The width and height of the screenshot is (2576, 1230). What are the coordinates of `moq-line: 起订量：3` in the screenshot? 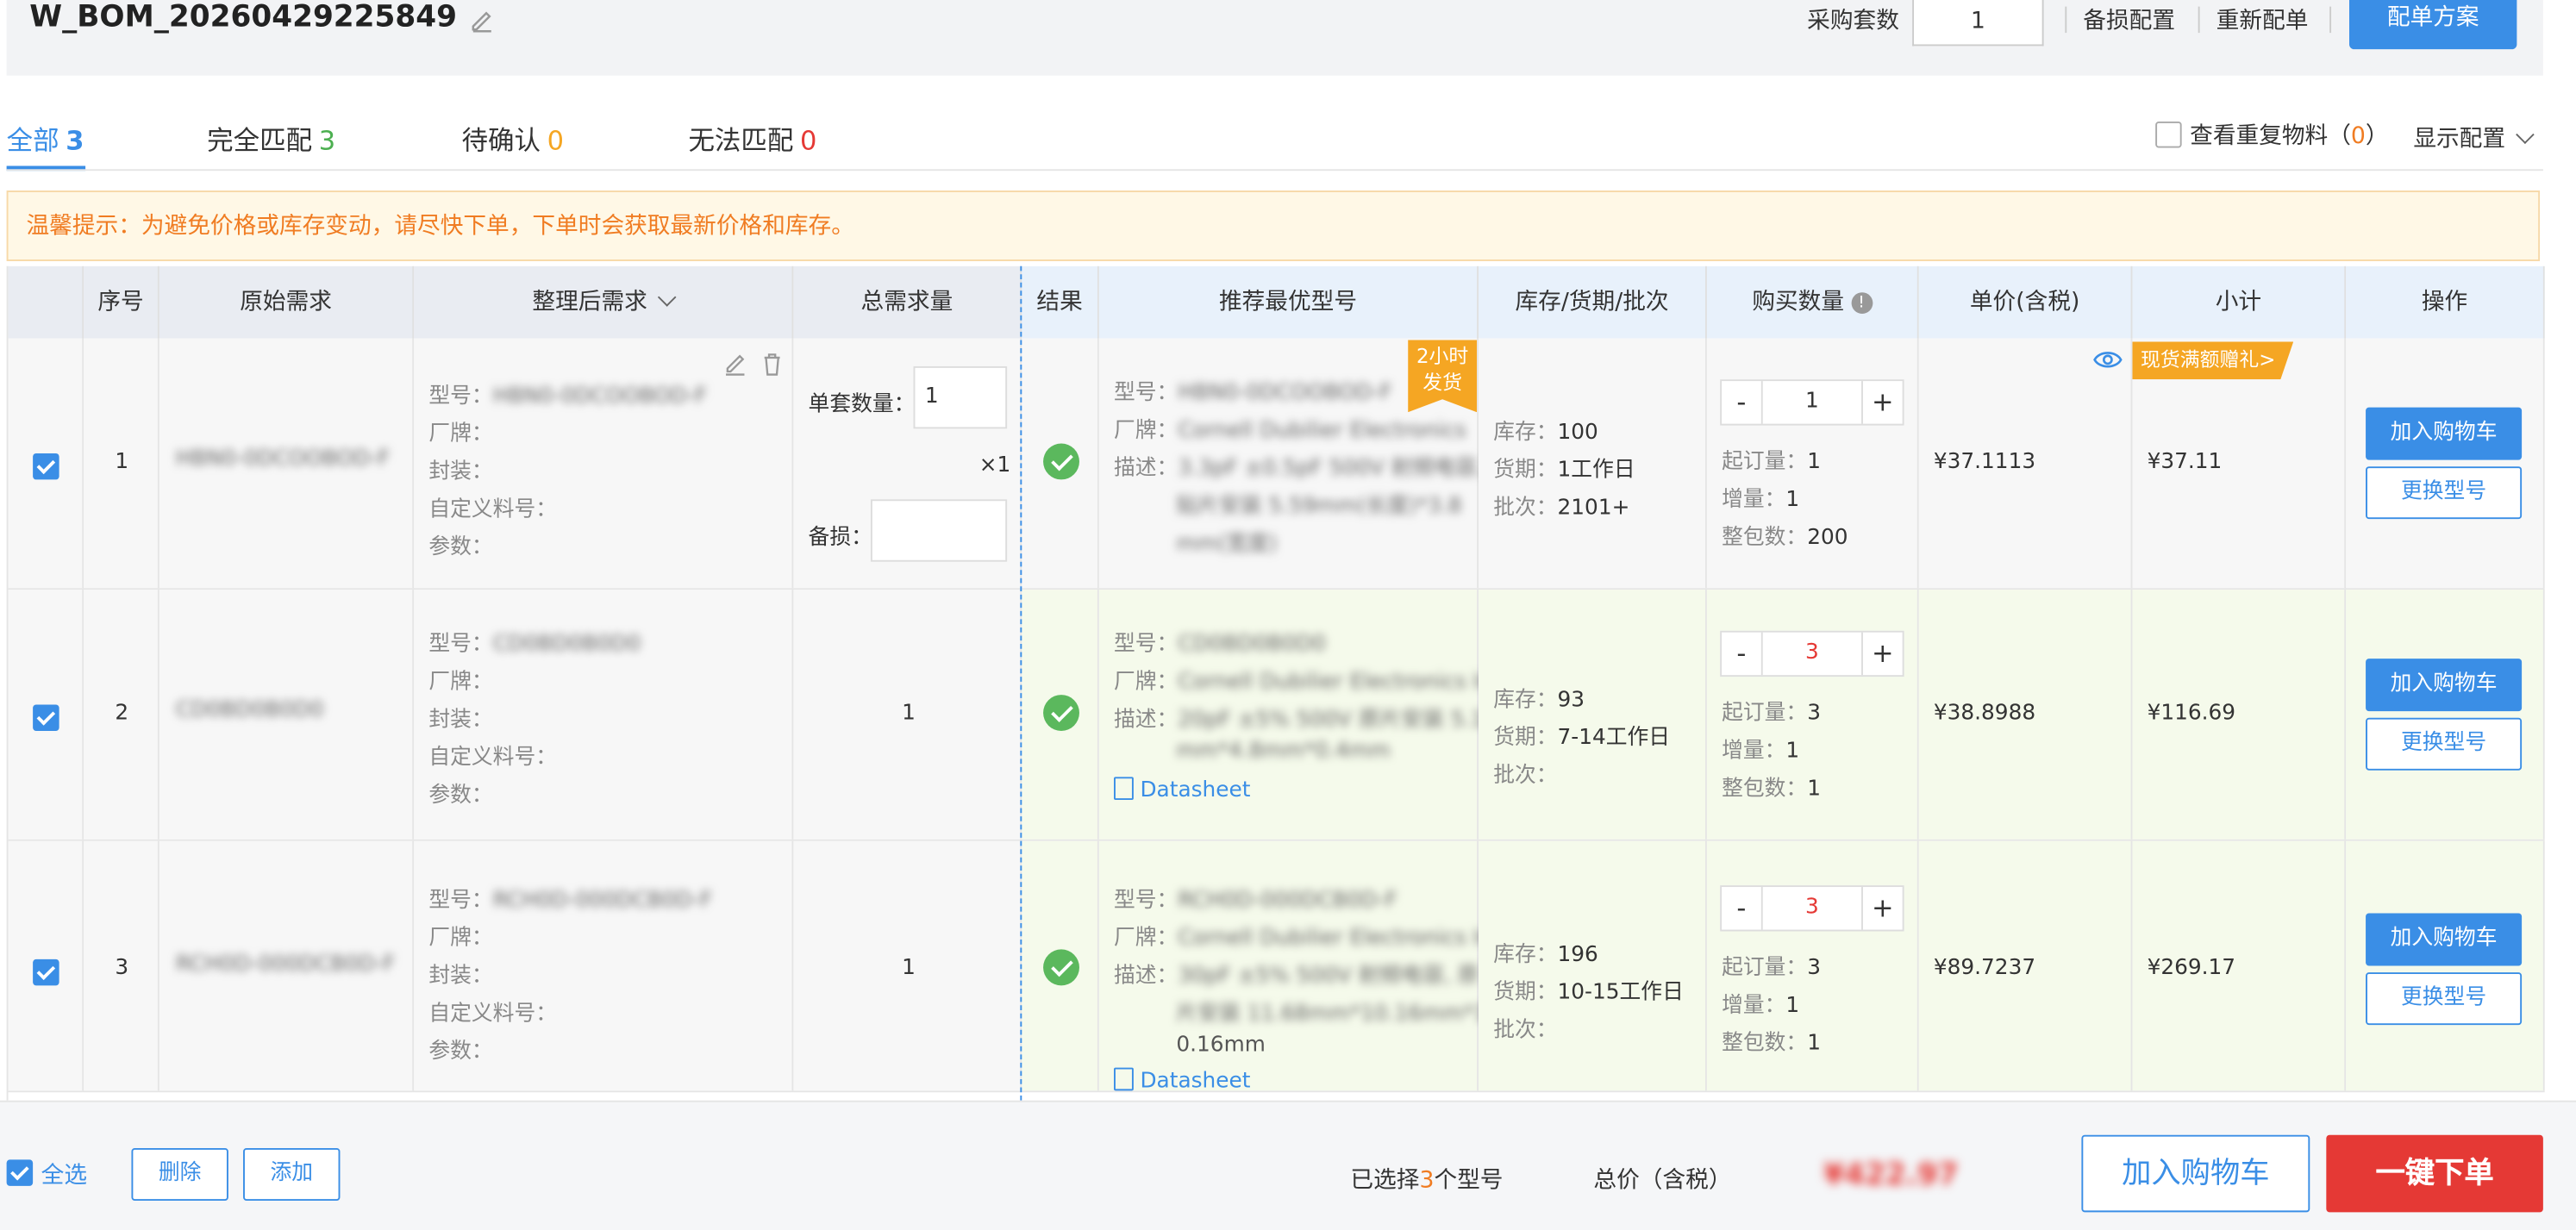 It's located at (1771, 711).